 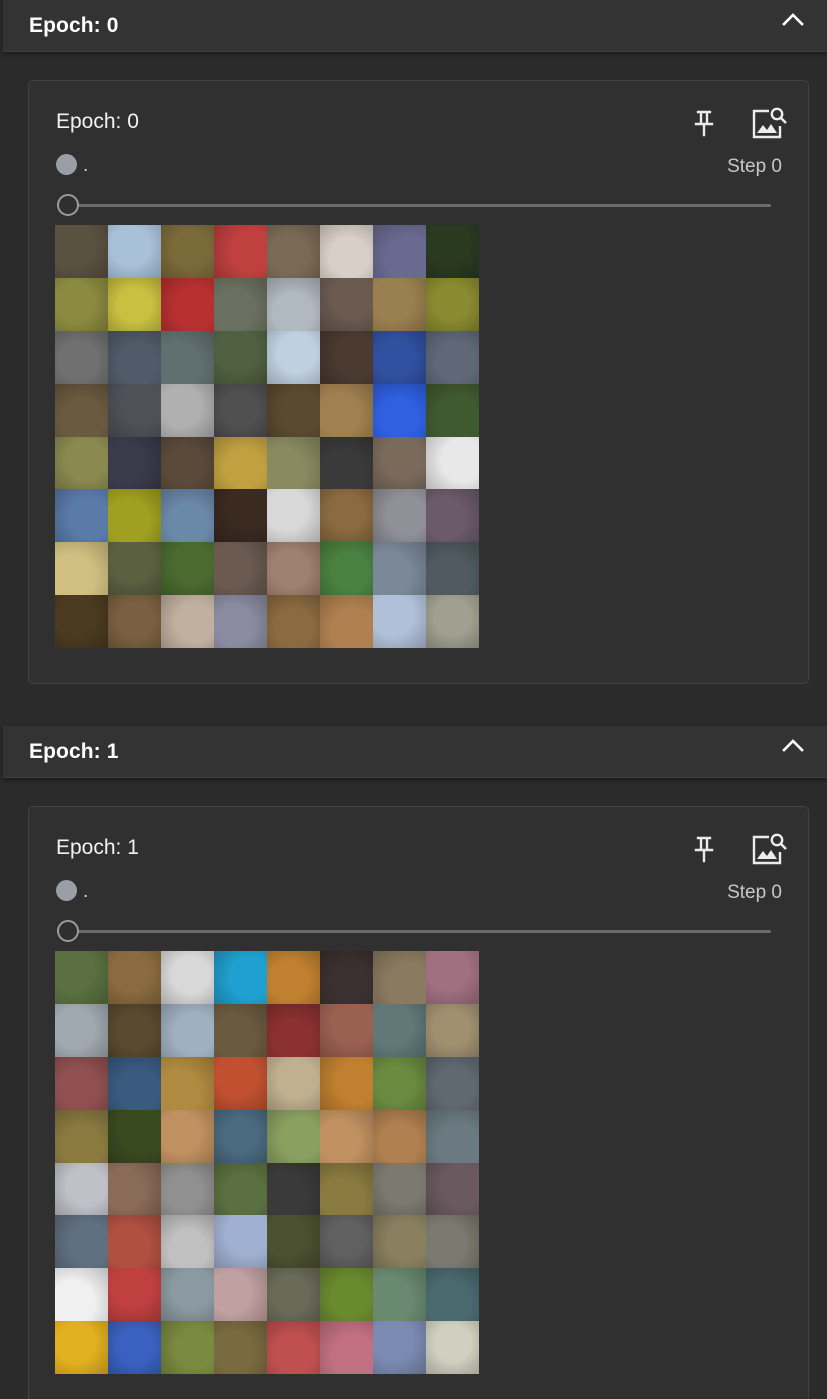 I want to click on section-title: Epoch: 1, so click(x=74, y=751).